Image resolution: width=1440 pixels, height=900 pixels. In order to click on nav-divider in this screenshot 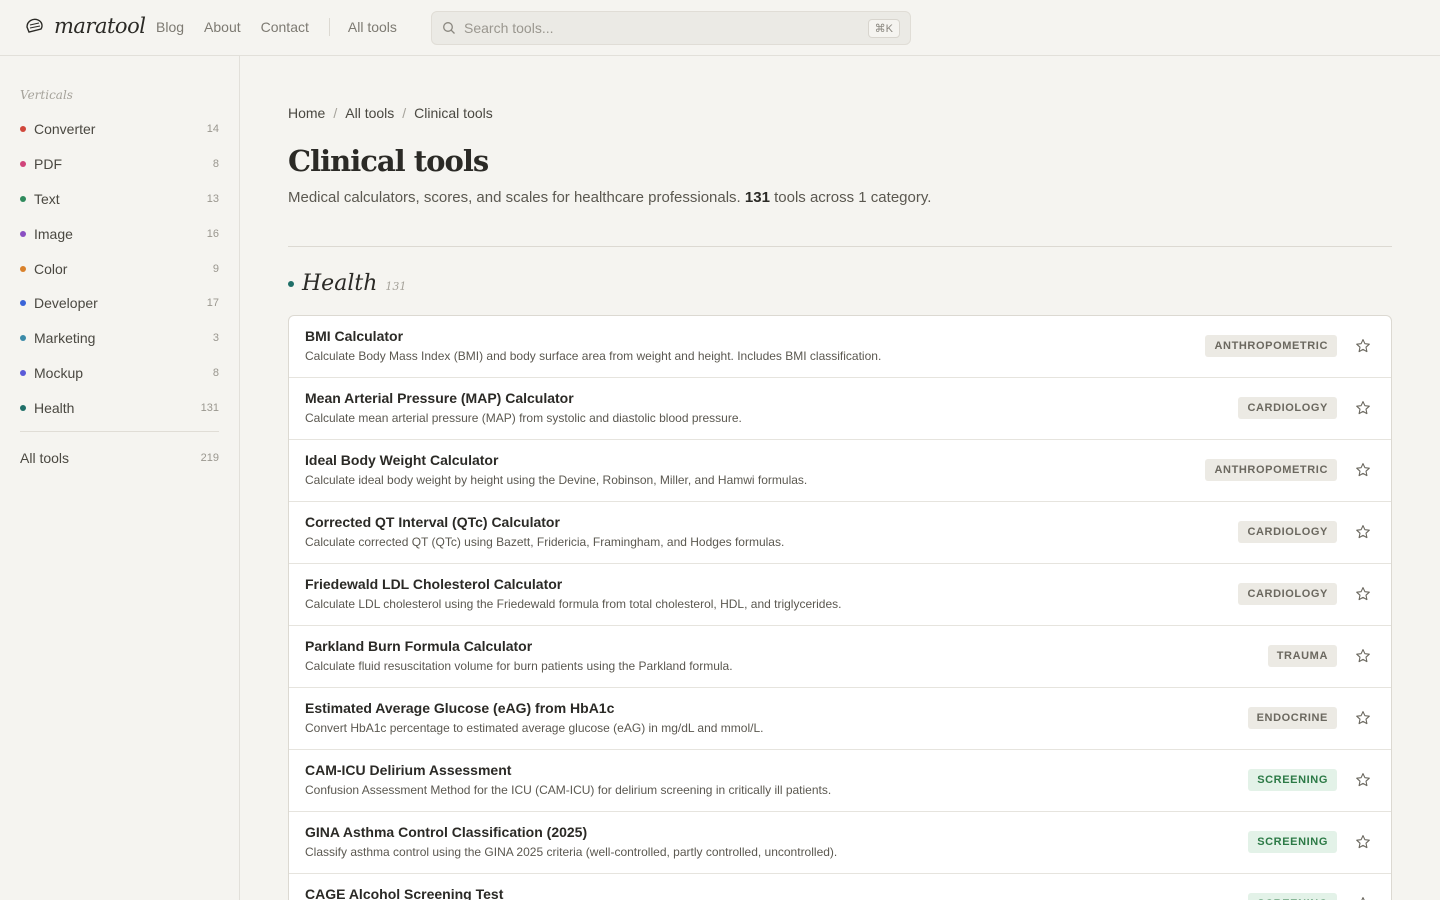, I will do `click(329, 27)`.